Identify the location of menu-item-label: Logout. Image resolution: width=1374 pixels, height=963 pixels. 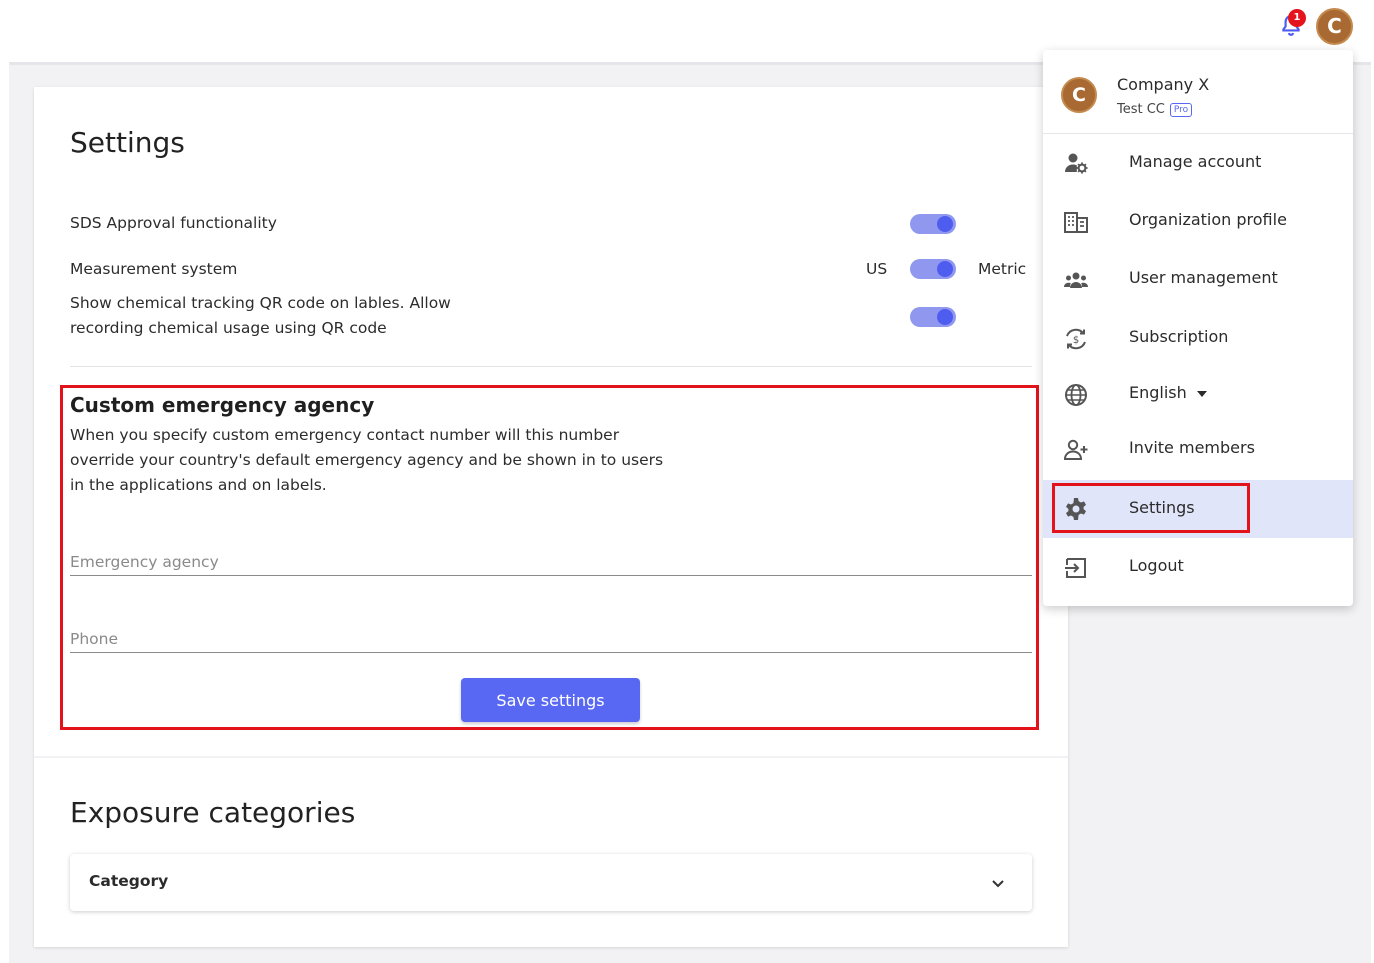
(1156, 565).